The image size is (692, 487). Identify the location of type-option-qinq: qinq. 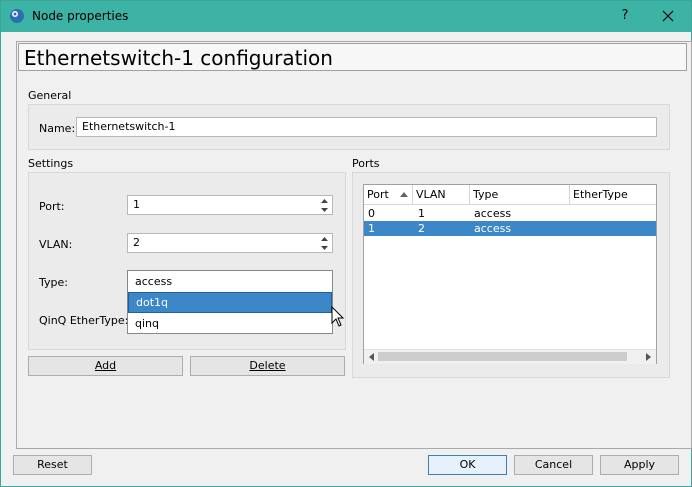
(230, 323).